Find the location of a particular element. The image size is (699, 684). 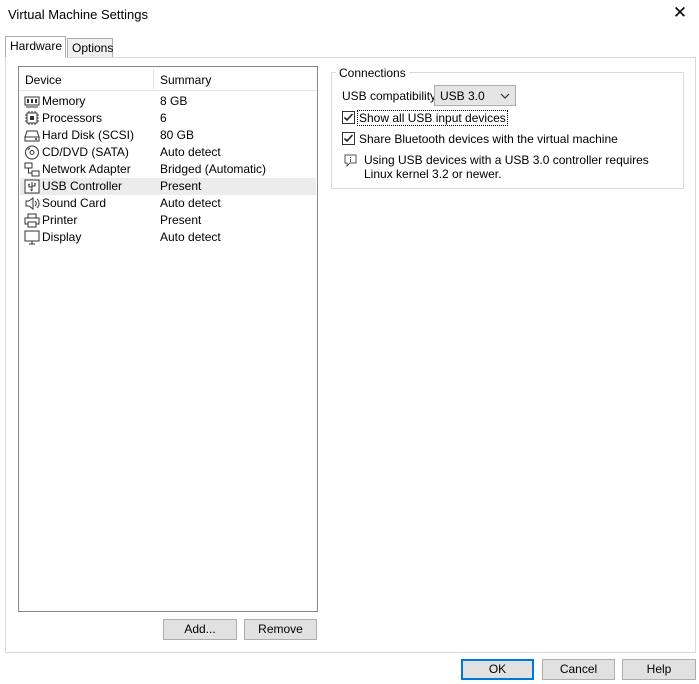

help-button: Help is located at coordinates (659, 669).